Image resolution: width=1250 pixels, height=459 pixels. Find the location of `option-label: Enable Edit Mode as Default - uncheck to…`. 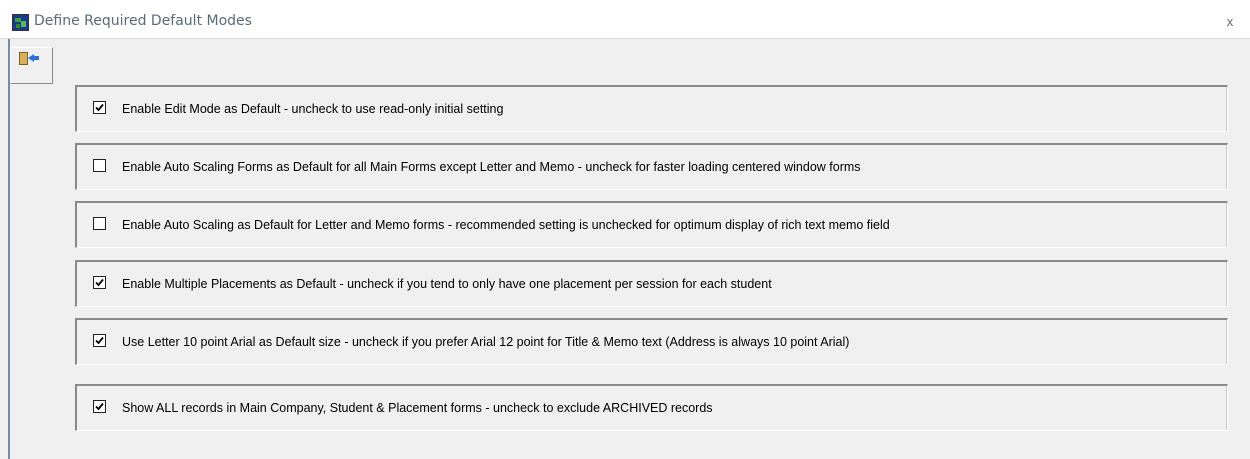

option-label: Enable Edit Mode as Default - uncheck to… is located at coordinates (312, 109).